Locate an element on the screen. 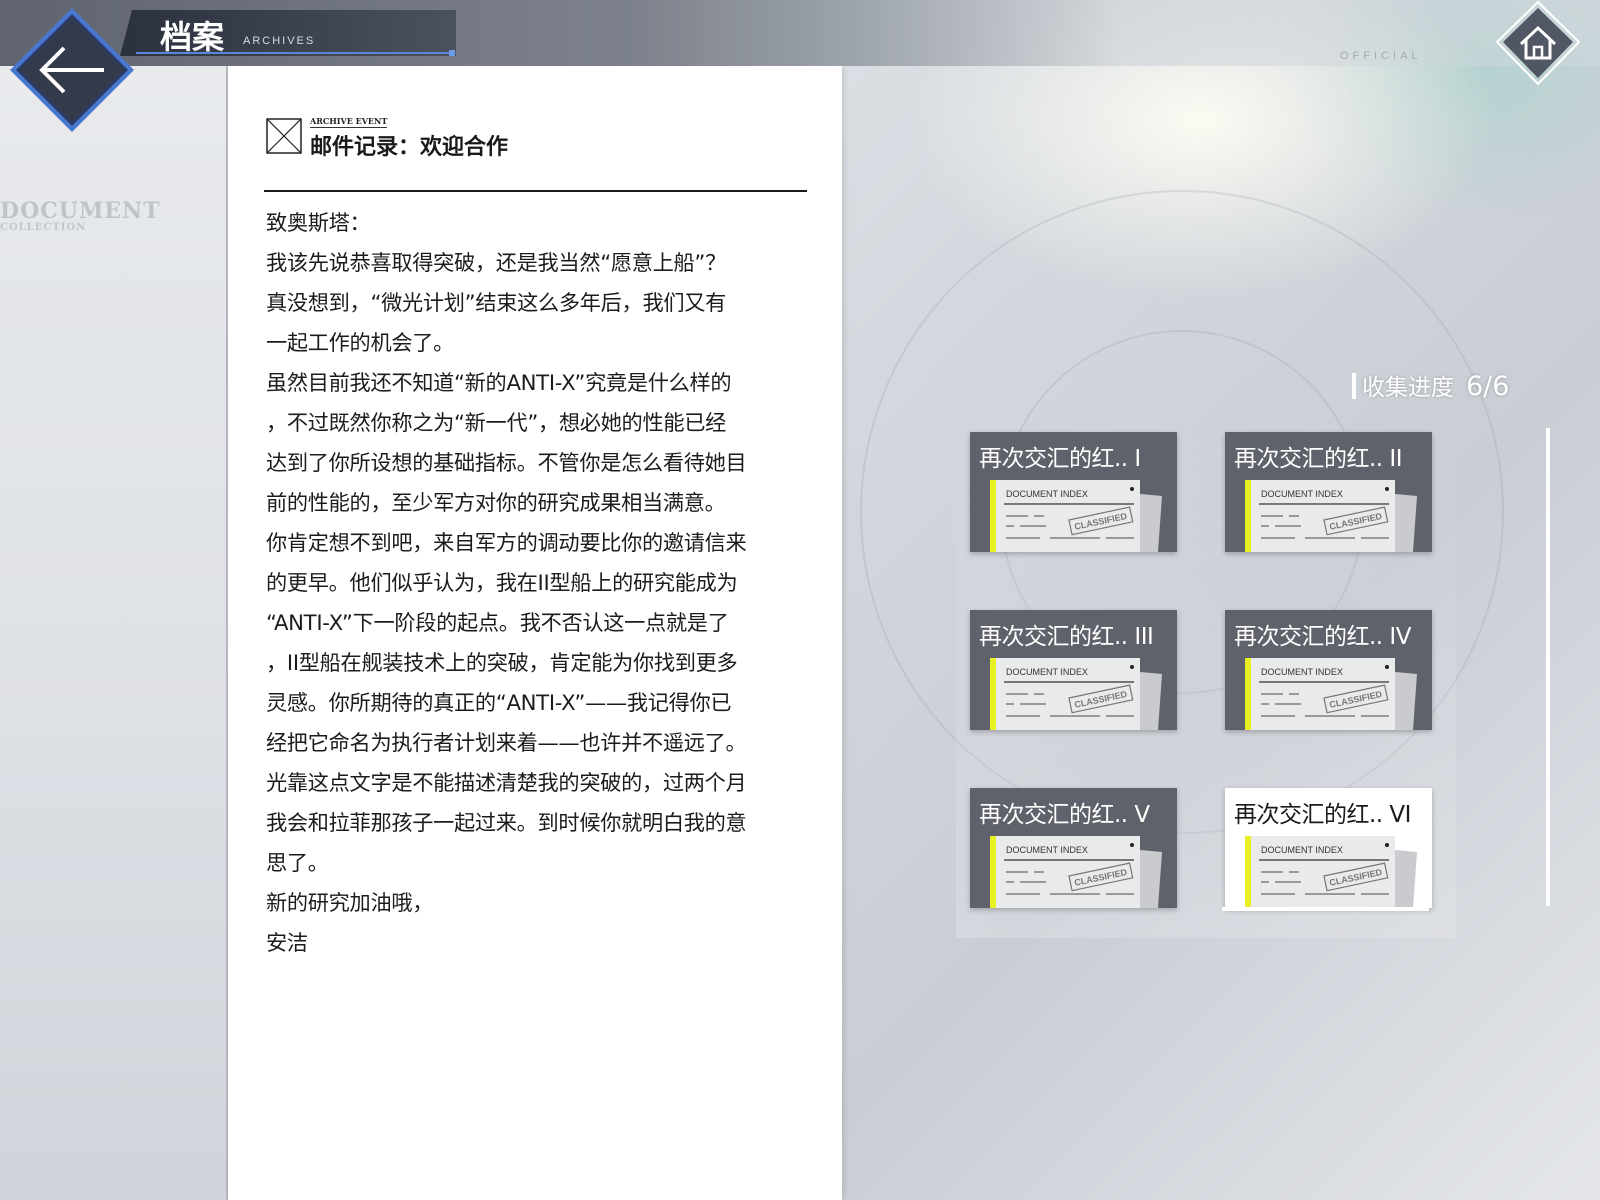 This screenshot has height=1200, width=1600. document-card: 再次交汇的红.. VI DOCUMENT INDEX CLASSIFIED is located at coordinates (1328, 848).